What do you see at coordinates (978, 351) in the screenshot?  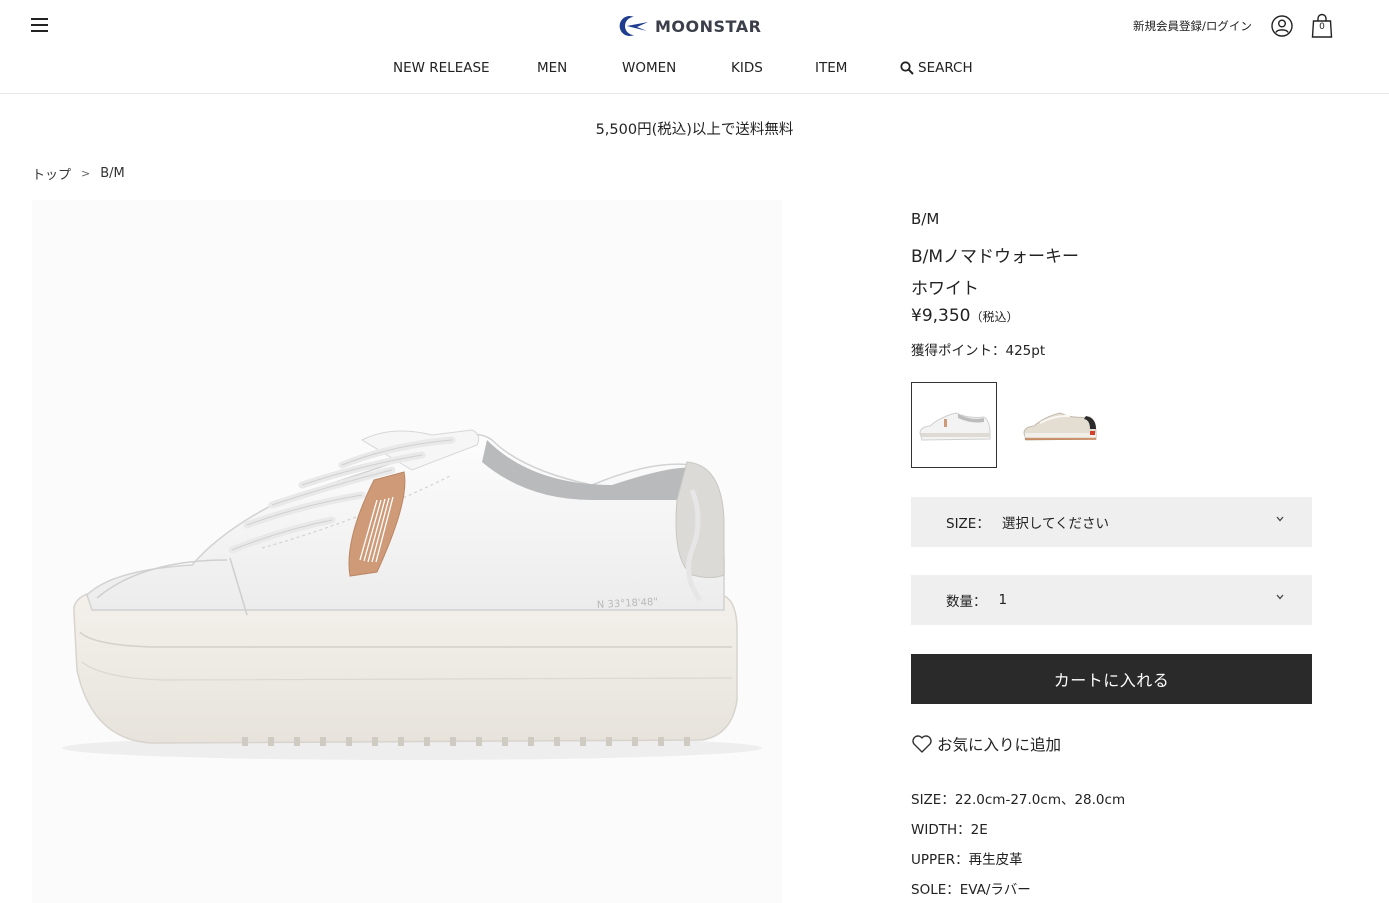 I see `reward-points: 獲得ポイント：425pt` at bounding box center [978, 351].